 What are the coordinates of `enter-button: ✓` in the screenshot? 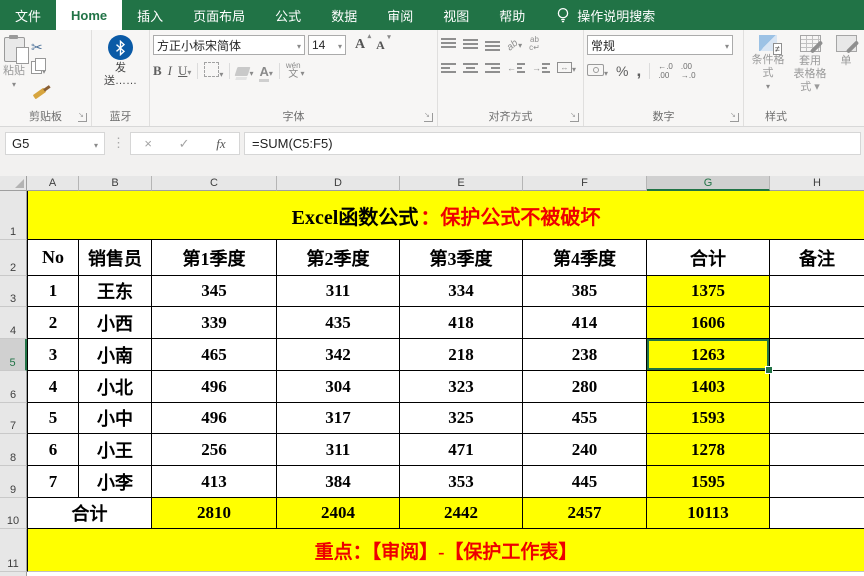 It's located at (184, 144).